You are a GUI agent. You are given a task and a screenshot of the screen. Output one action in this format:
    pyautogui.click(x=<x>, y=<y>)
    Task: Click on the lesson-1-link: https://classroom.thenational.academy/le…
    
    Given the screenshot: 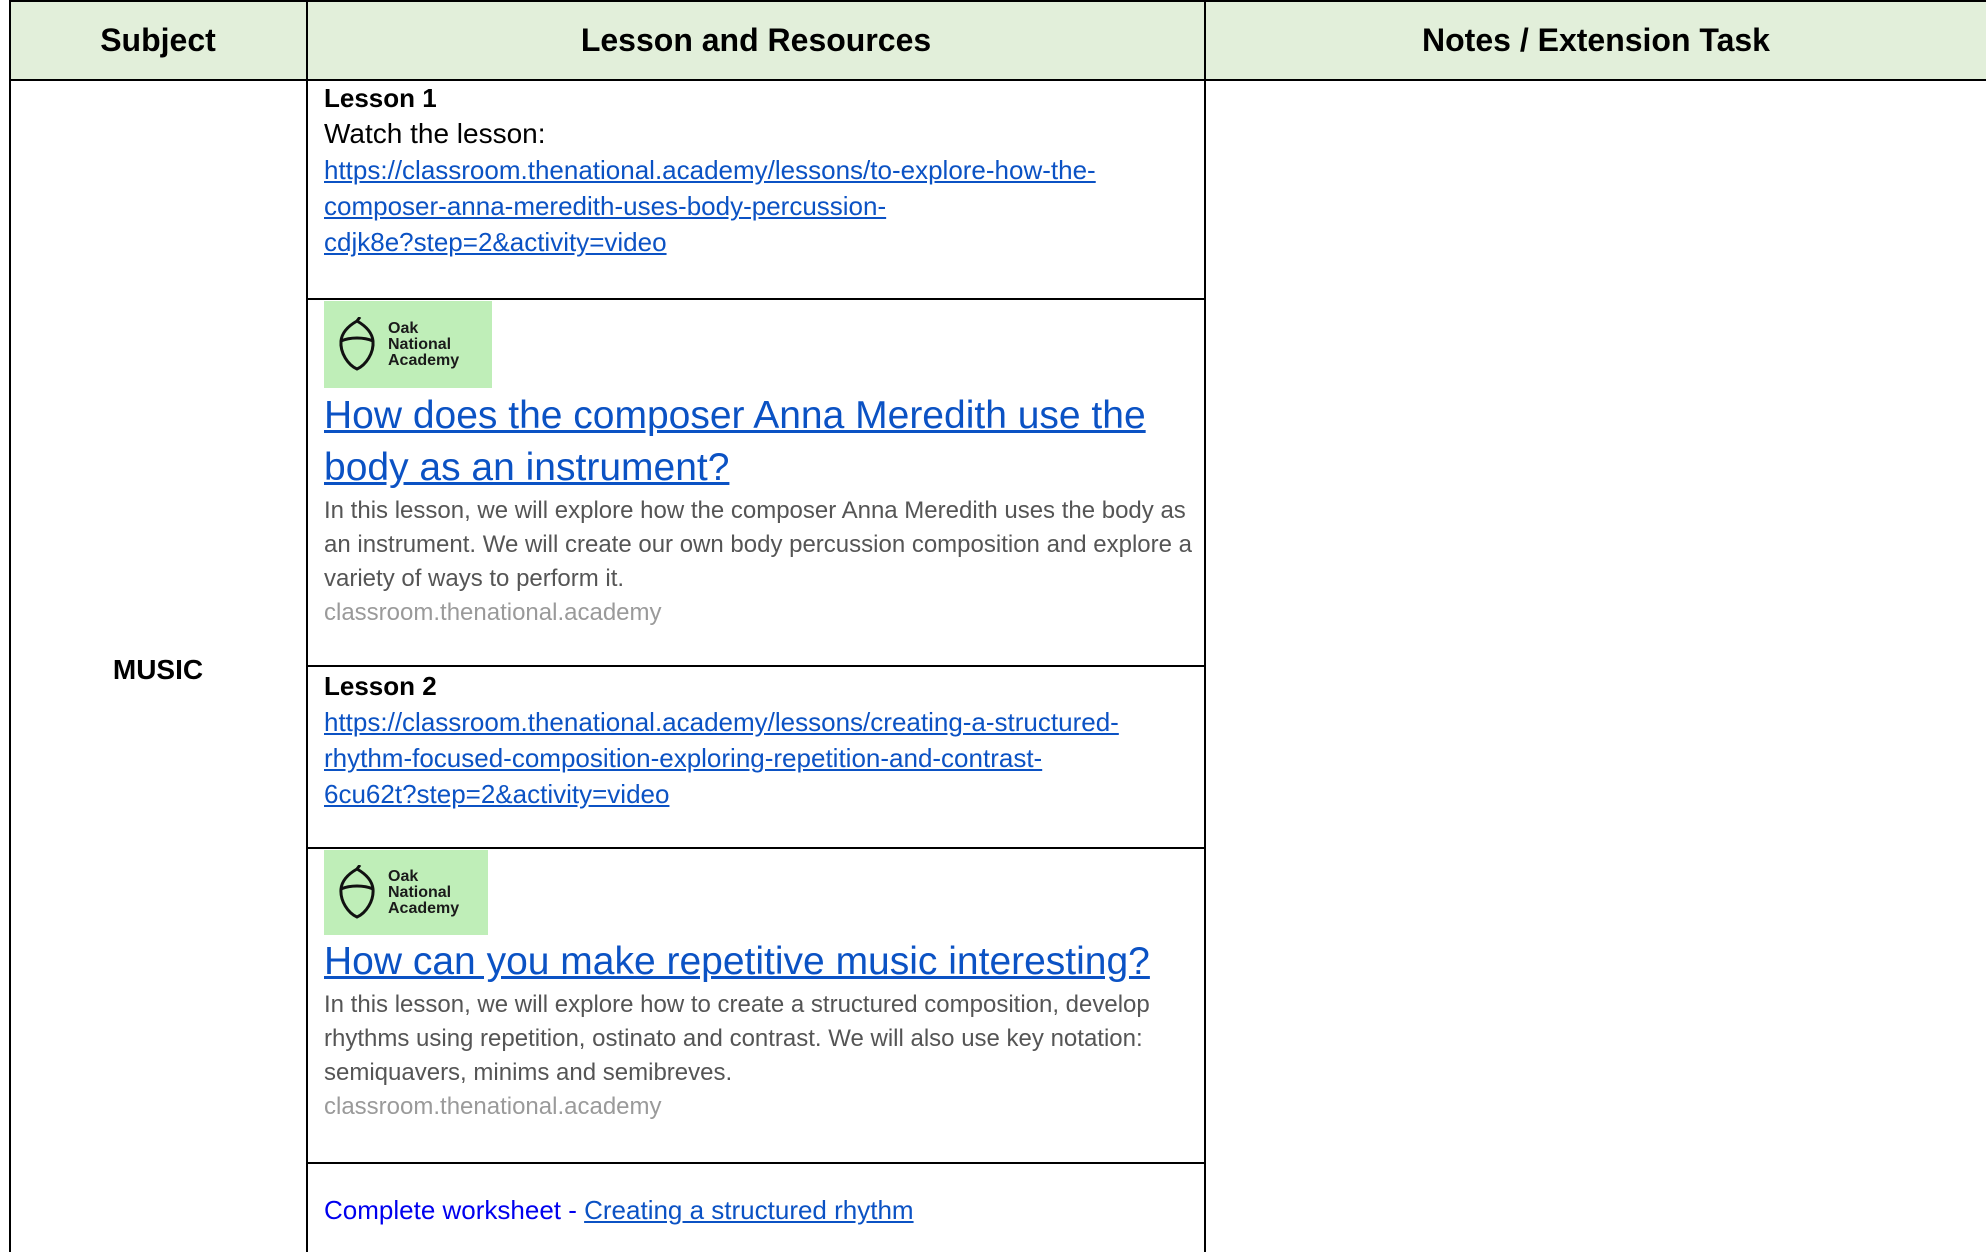 What is the action you would take?
    pyautogui.click(x=764, y=206)
    